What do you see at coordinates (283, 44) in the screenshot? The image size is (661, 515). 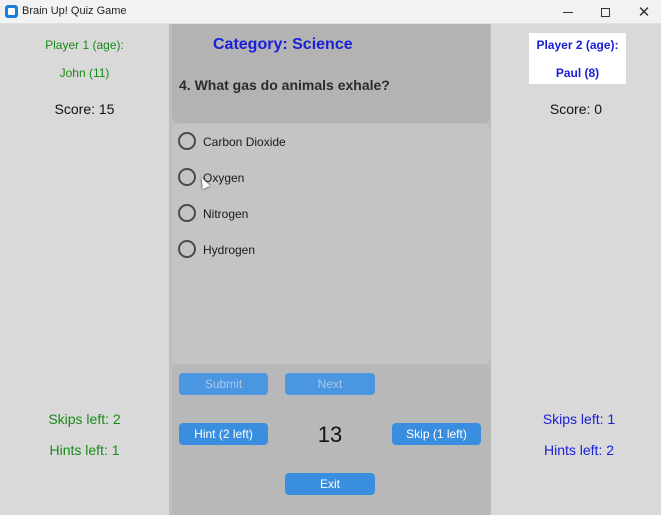 I see `category-title: Category: Science` at bounding box center [283, 44].